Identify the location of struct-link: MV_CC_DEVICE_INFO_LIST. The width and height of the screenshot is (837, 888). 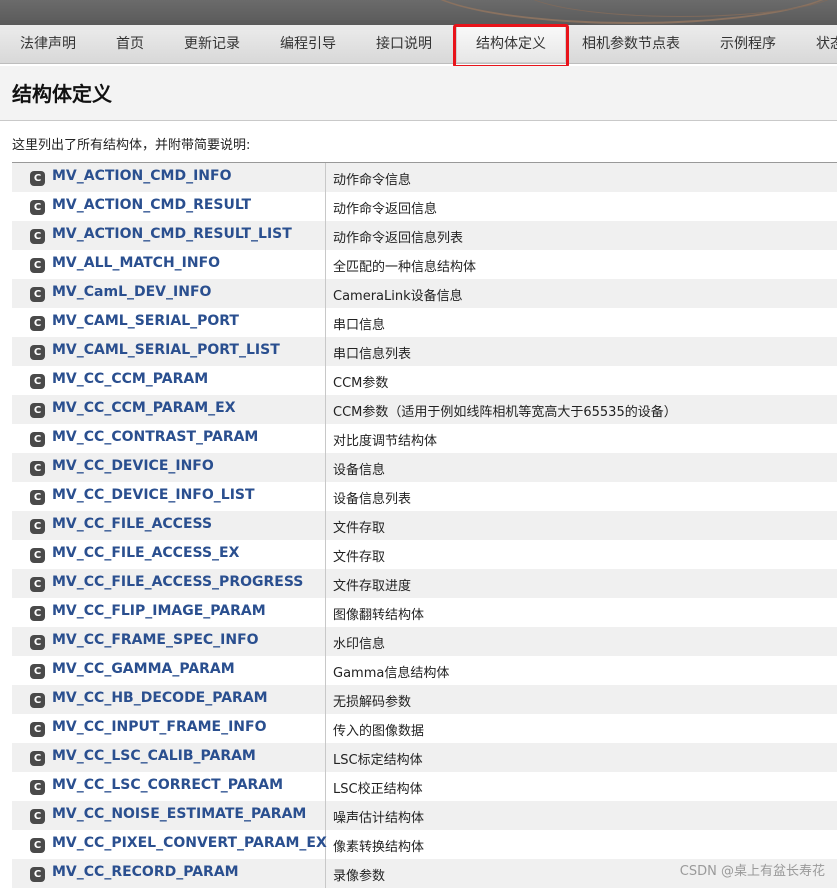
(153, 495).